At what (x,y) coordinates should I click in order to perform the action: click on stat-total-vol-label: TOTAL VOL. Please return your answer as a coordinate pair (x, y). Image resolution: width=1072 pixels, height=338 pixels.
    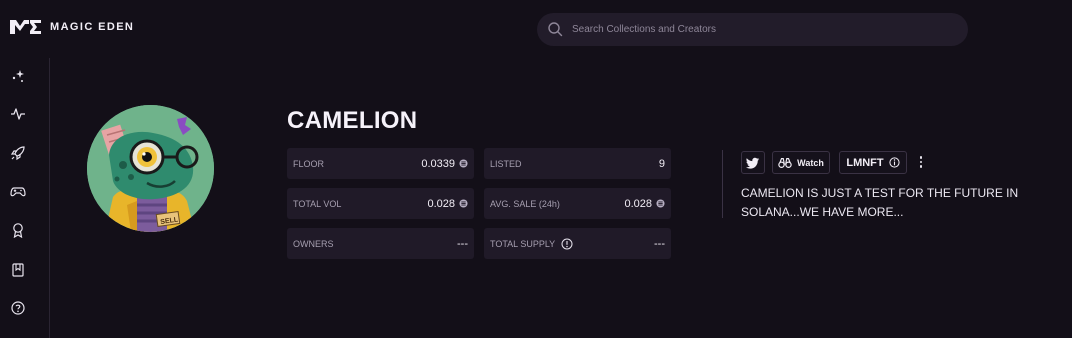
    Looking at the image, I should click on (317, 203).